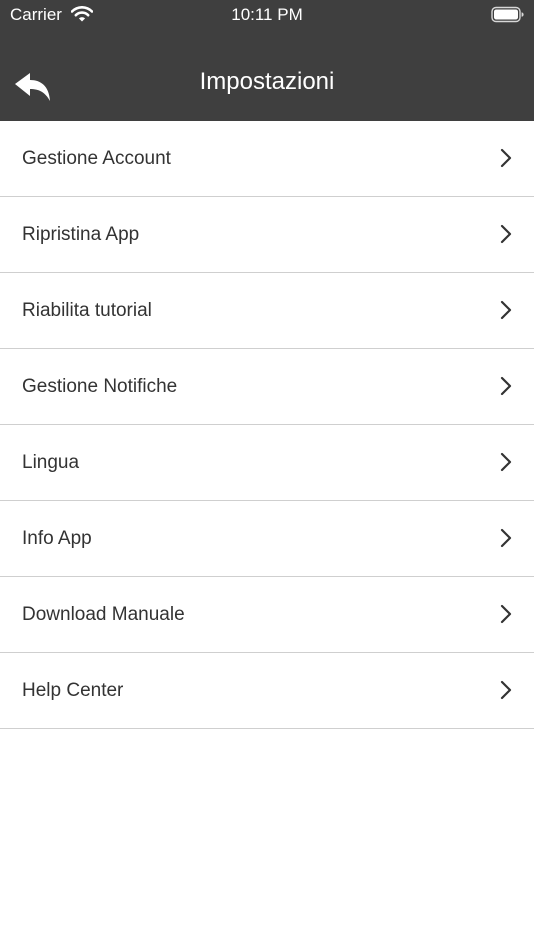  I want to click on settings-item-label: Help Center, so click(73, 690).